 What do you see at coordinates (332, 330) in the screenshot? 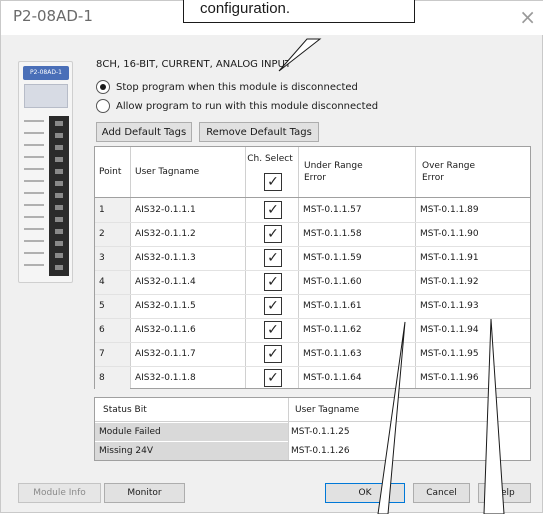
I see `row-under-range-tag: MST-0.1.1.62` at bounding box center [332, 330].